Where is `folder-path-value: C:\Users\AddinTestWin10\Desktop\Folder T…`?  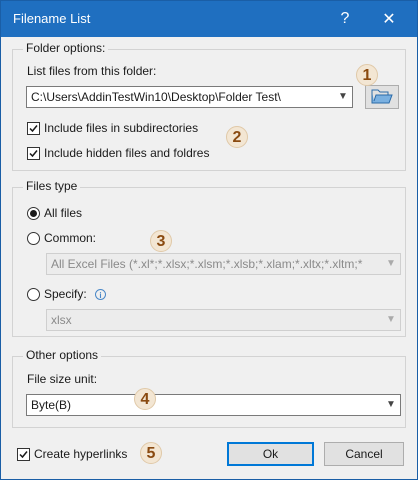 folder-path-value: C:\Users\AddinTestWin10\Desktop\Folder T… is located at coordinates (156, 97).